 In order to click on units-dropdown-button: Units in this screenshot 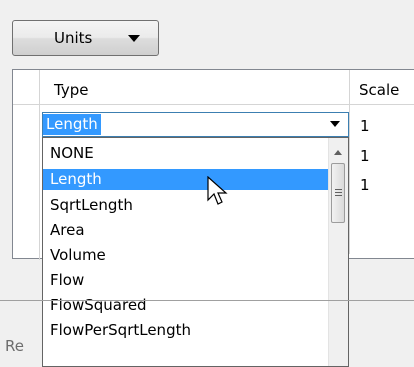, I will do `click(85, 38)`.